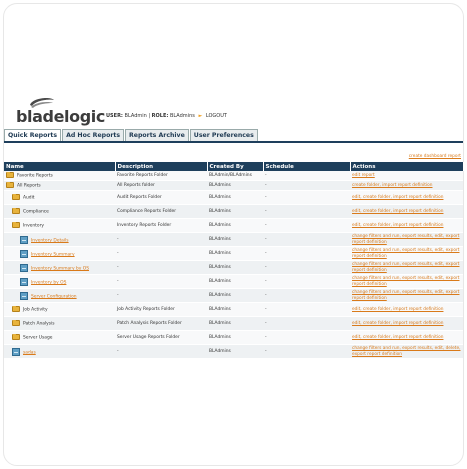  Describe the element at coordinates (59, 225) in the screenshot. I see `cell-name: Inventory` at that location.